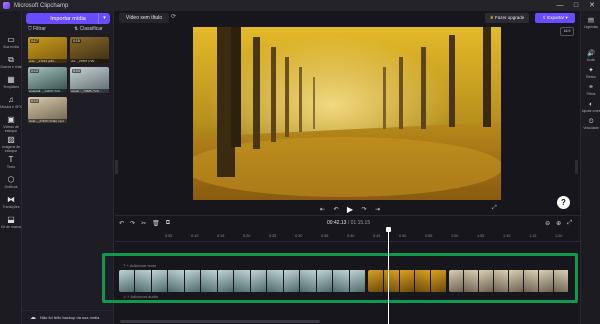  Describe the element at coordinates (247, 236) in the screenshot. I see `ruler-tick: 0:20` at that location.